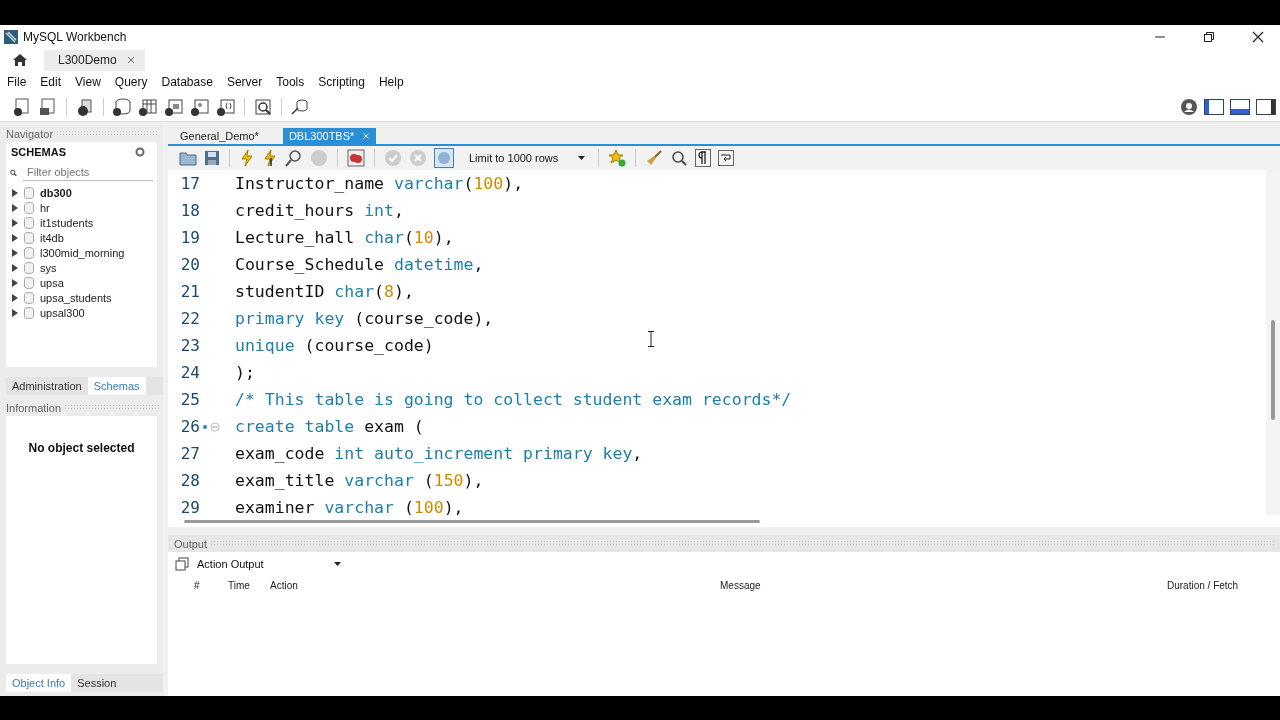 The width and height of the screenshot is (1280, 720). Describe the element at coordinates (20, 60) in the screenshot. I see `home-icon` at that location.